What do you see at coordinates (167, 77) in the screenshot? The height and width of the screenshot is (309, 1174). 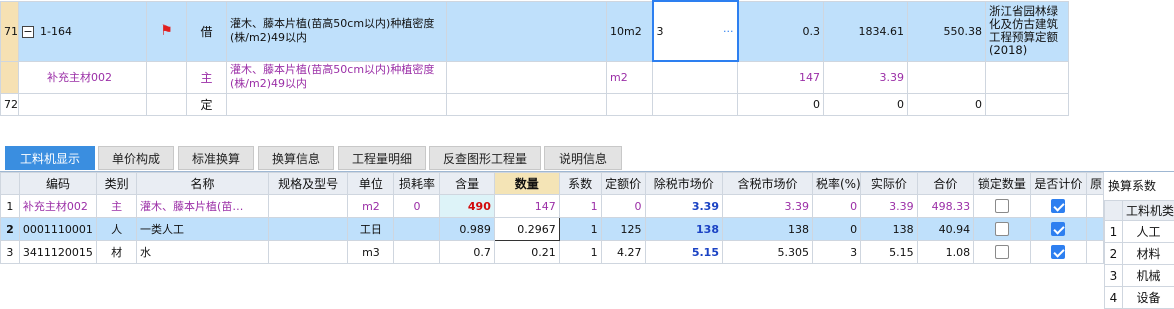 I see `flag-cell` at bounding box center [167, 77].